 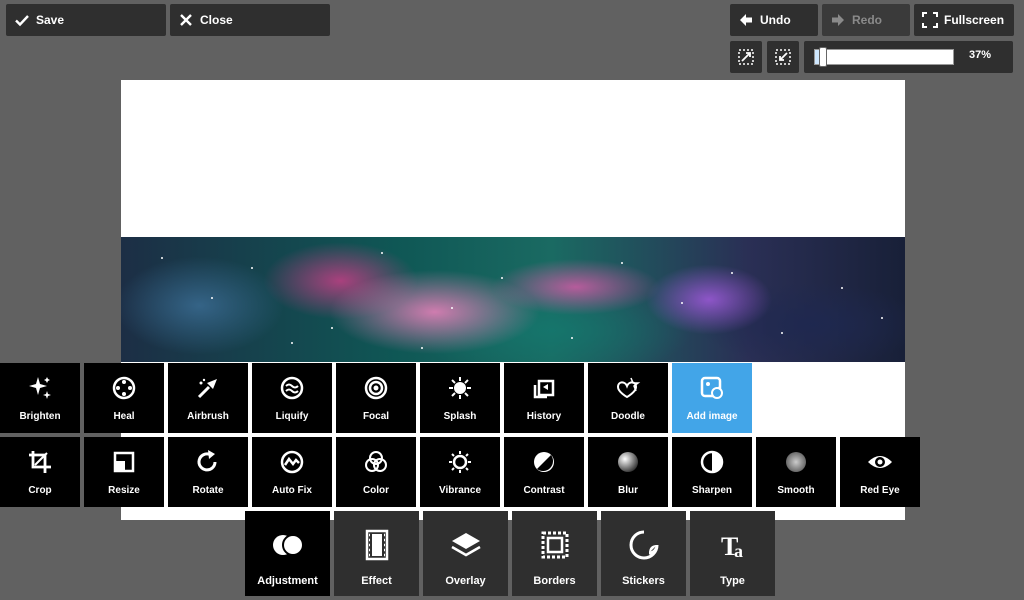 I want to click on airbrush-icon, so click(x=208, y=388).